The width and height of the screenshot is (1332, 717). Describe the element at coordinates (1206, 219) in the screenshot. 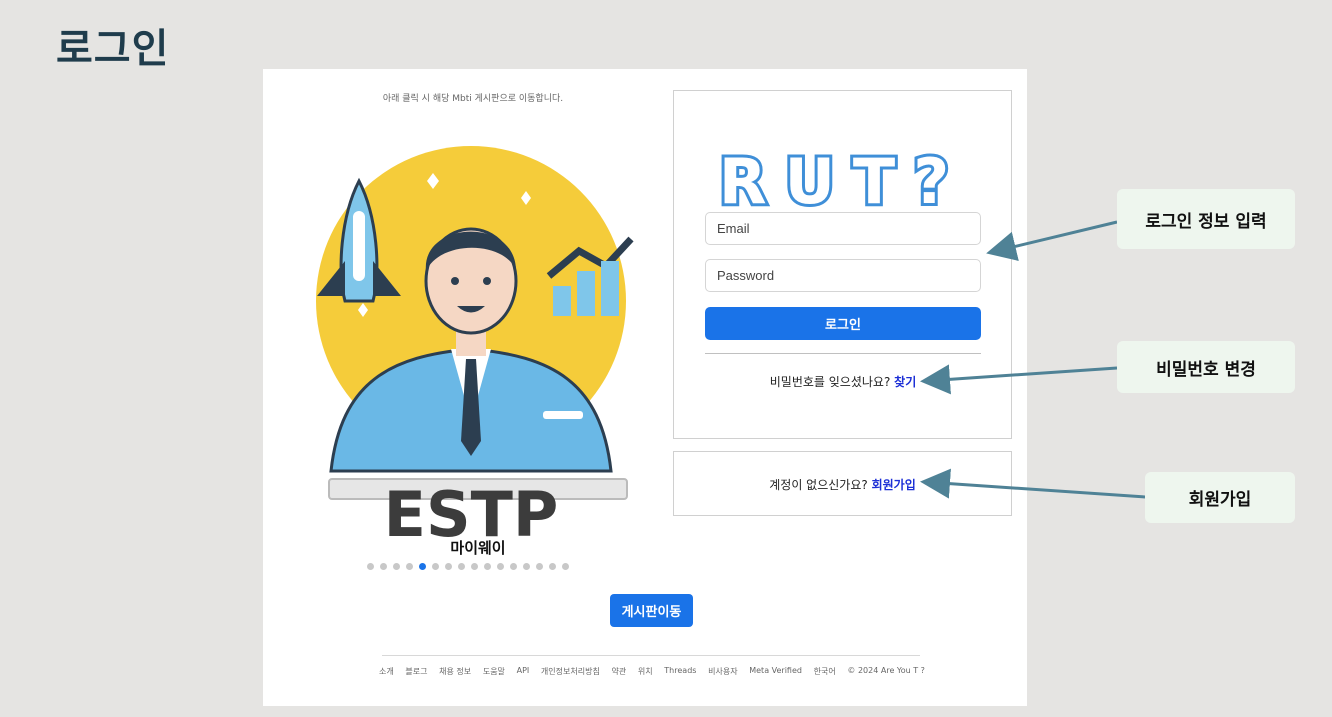

I see `callout-login-info: 로그인 정보 입력` at that location.